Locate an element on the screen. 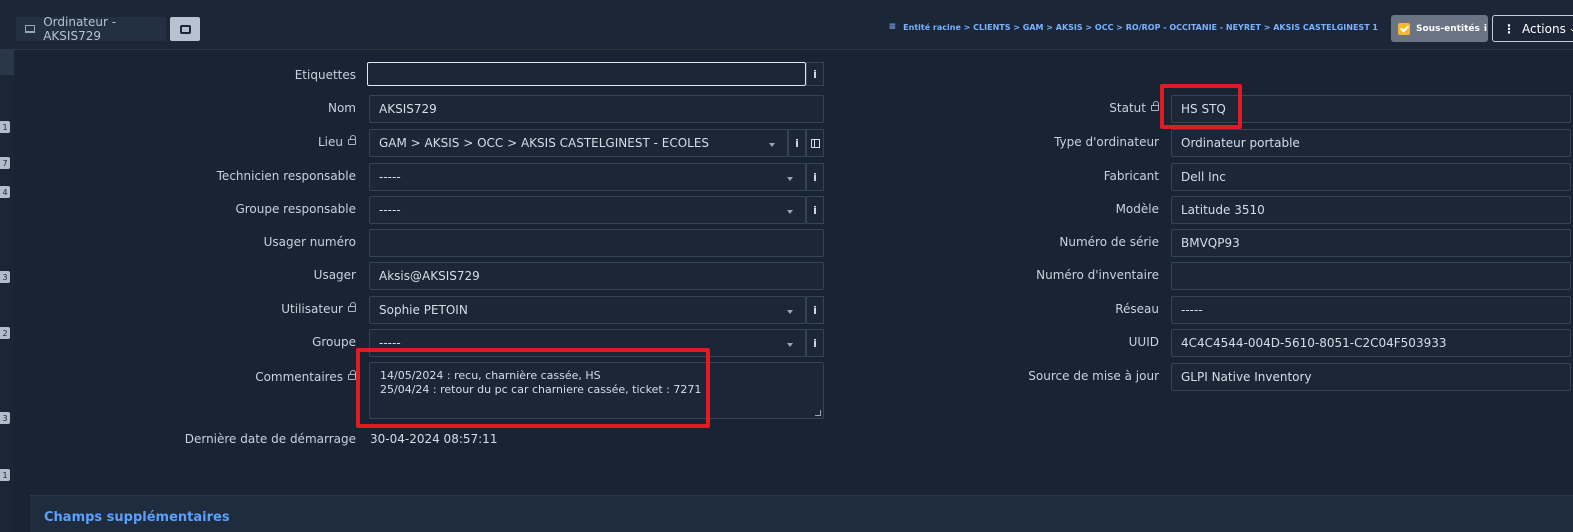 The width and height of the screenshot is (1573, 532). groupe-label: Groupe is located at coordinates (334, 342).